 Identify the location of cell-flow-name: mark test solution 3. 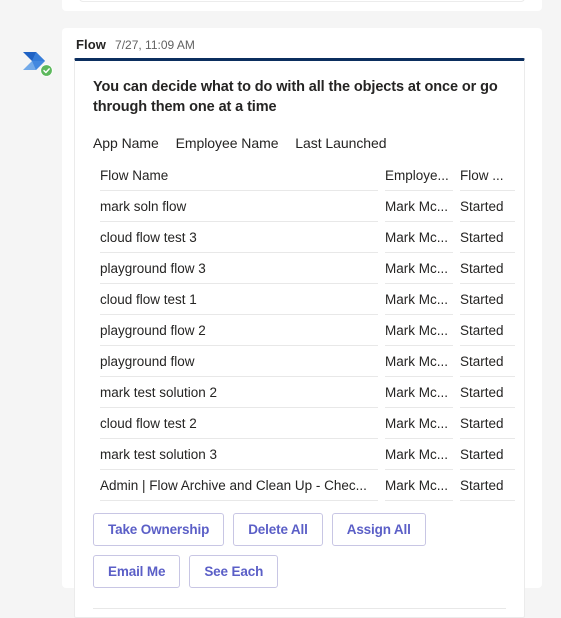
(239, 454).